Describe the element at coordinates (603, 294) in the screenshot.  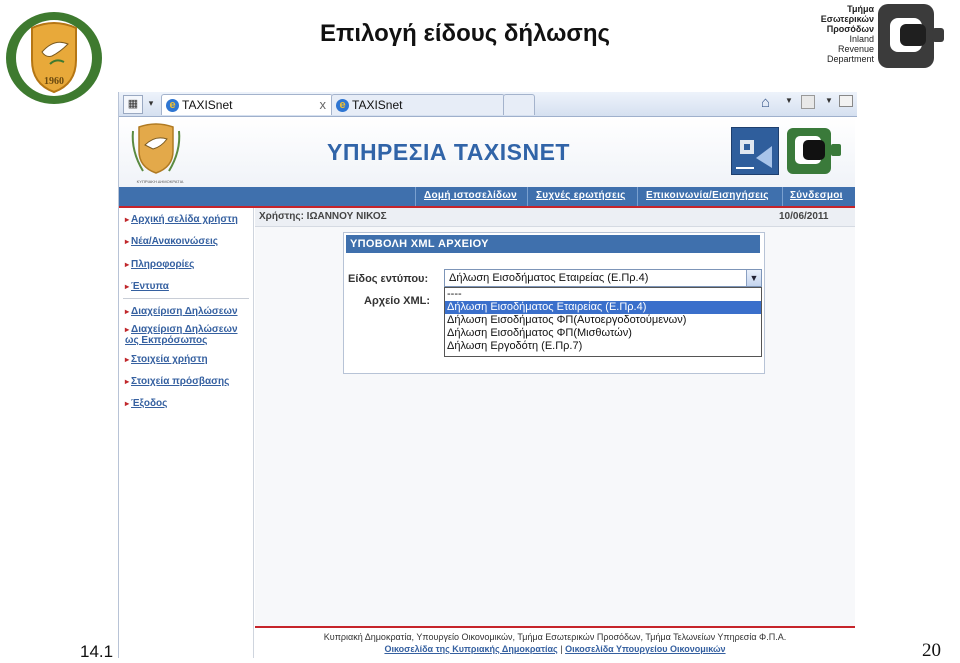
I see `dropdown-option: ----` at that location.